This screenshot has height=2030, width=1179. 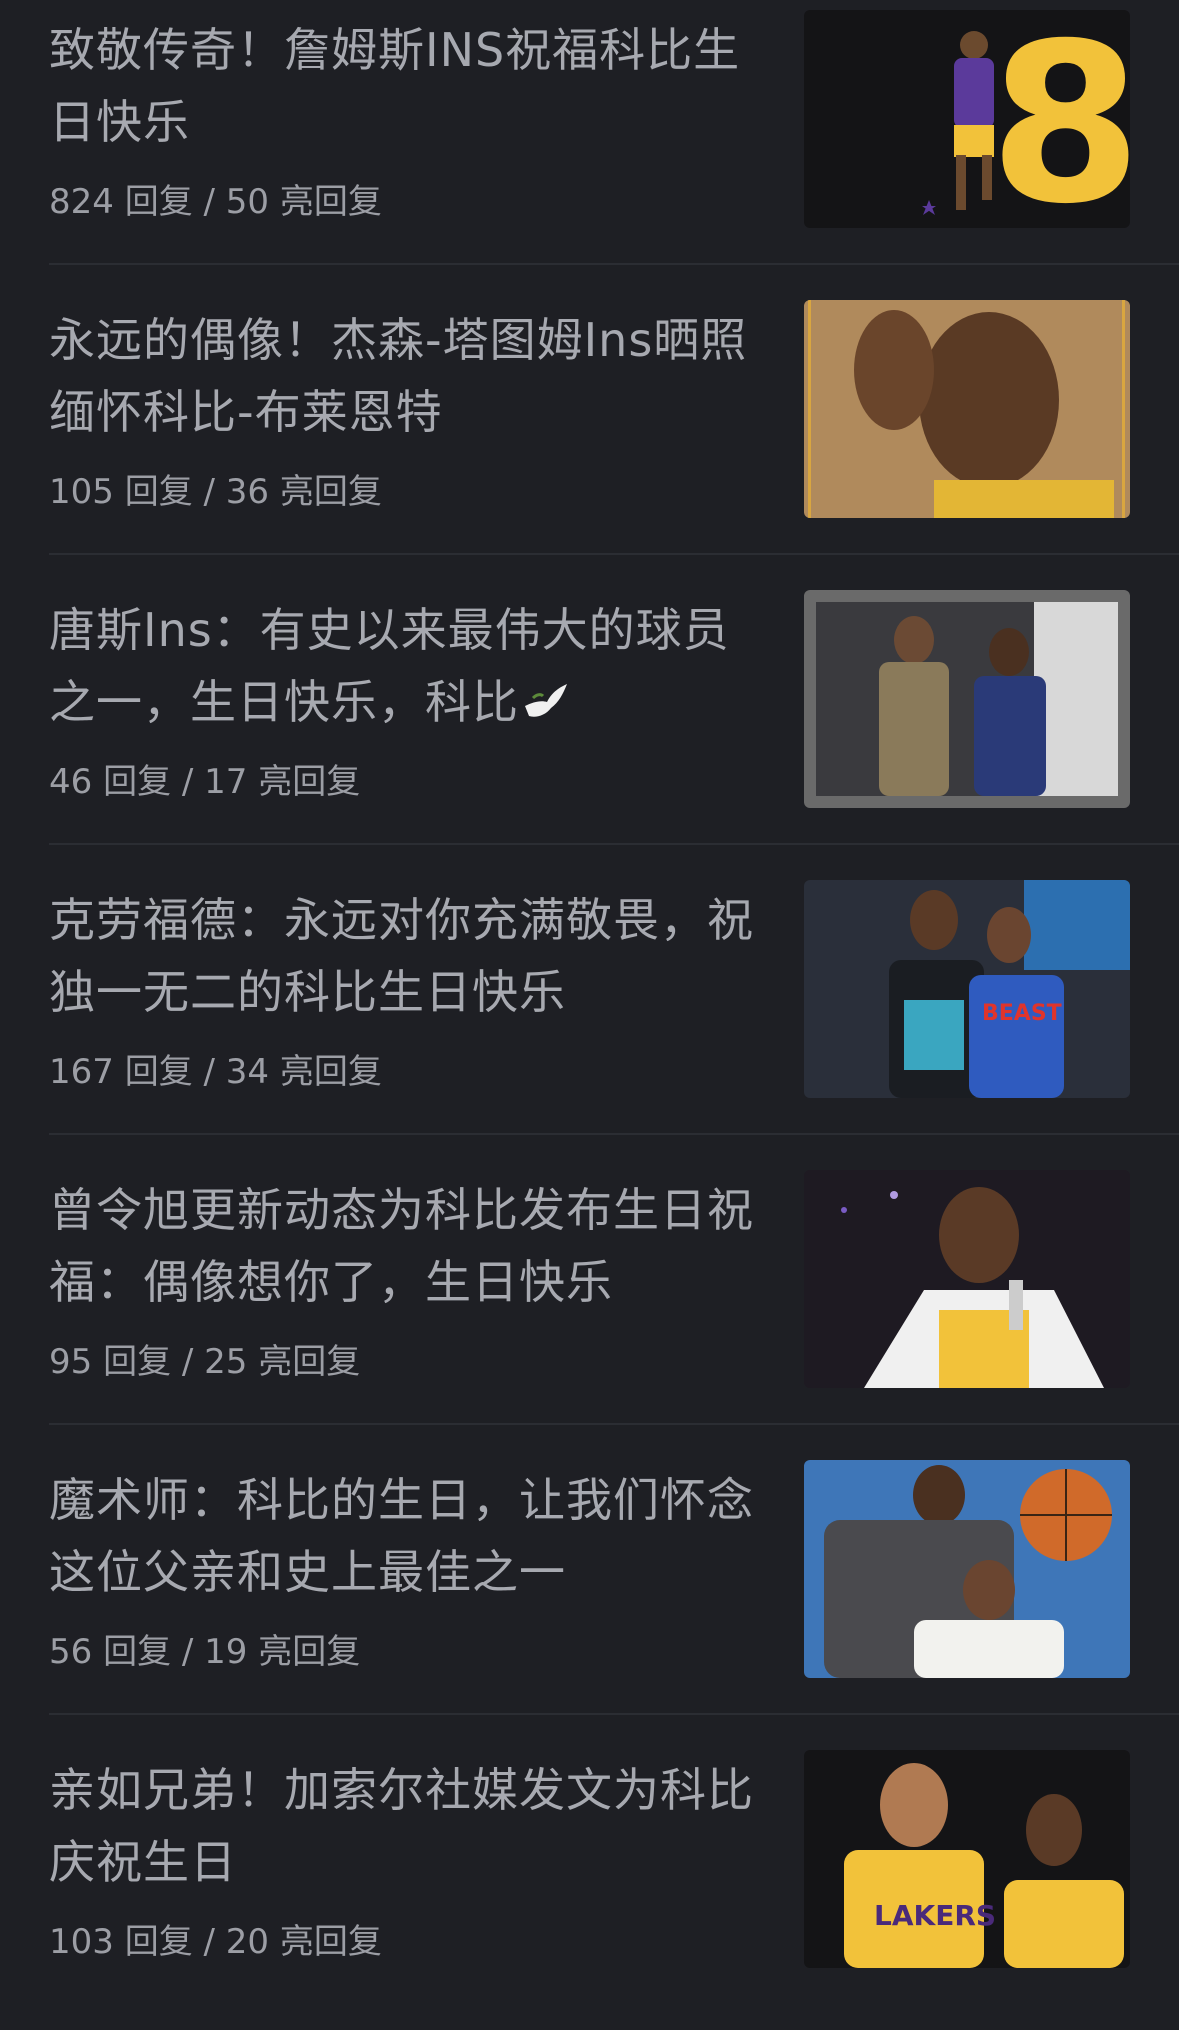 What do you see at coordinates (409, 1826) in the screenshot?
I see `news-title: 亲如兄弟！加索尔社媒发文为科比庆祝生日` at bounding box center [409, 1826].